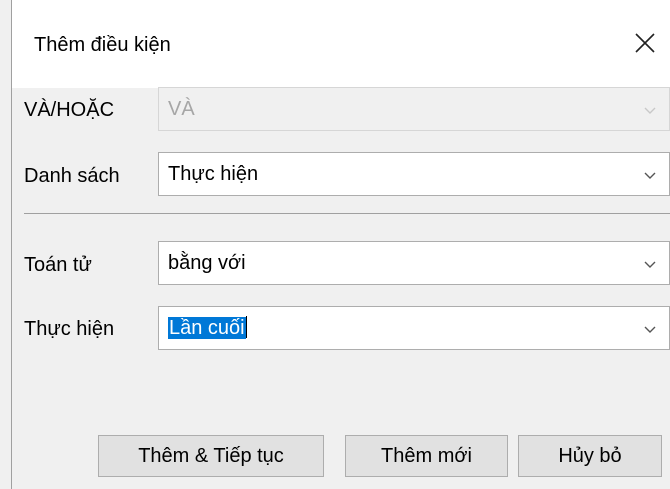 The image size is (670, 489). I want to click on section-divider, so click(347, 213).